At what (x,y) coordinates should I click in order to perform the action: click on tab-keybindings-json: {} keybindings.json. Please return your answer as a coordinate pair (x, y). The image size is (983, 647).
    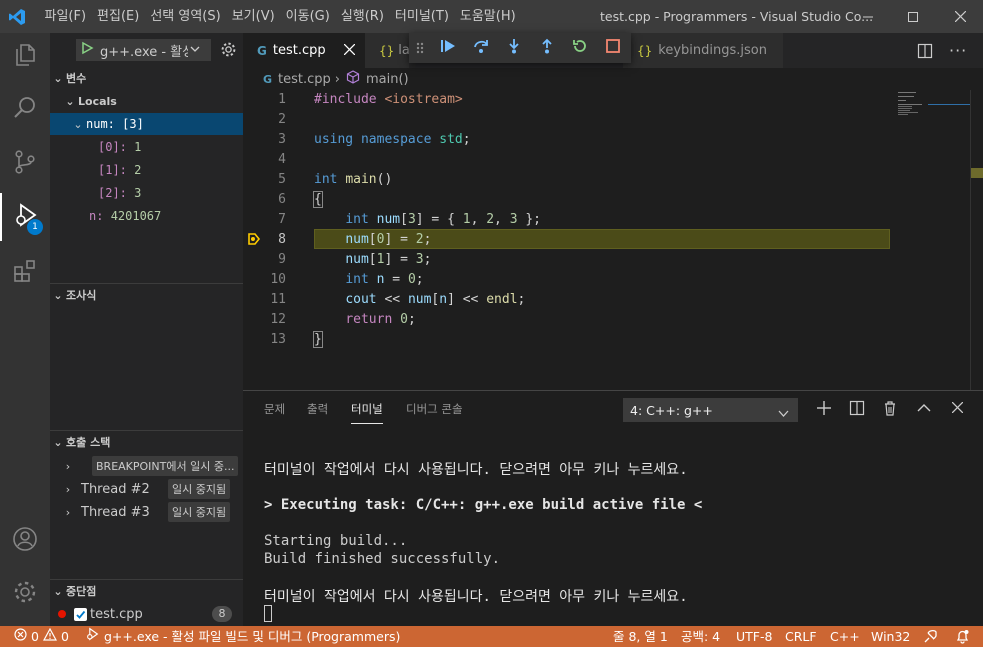
    Looking at the image, I should click on (703, 50).